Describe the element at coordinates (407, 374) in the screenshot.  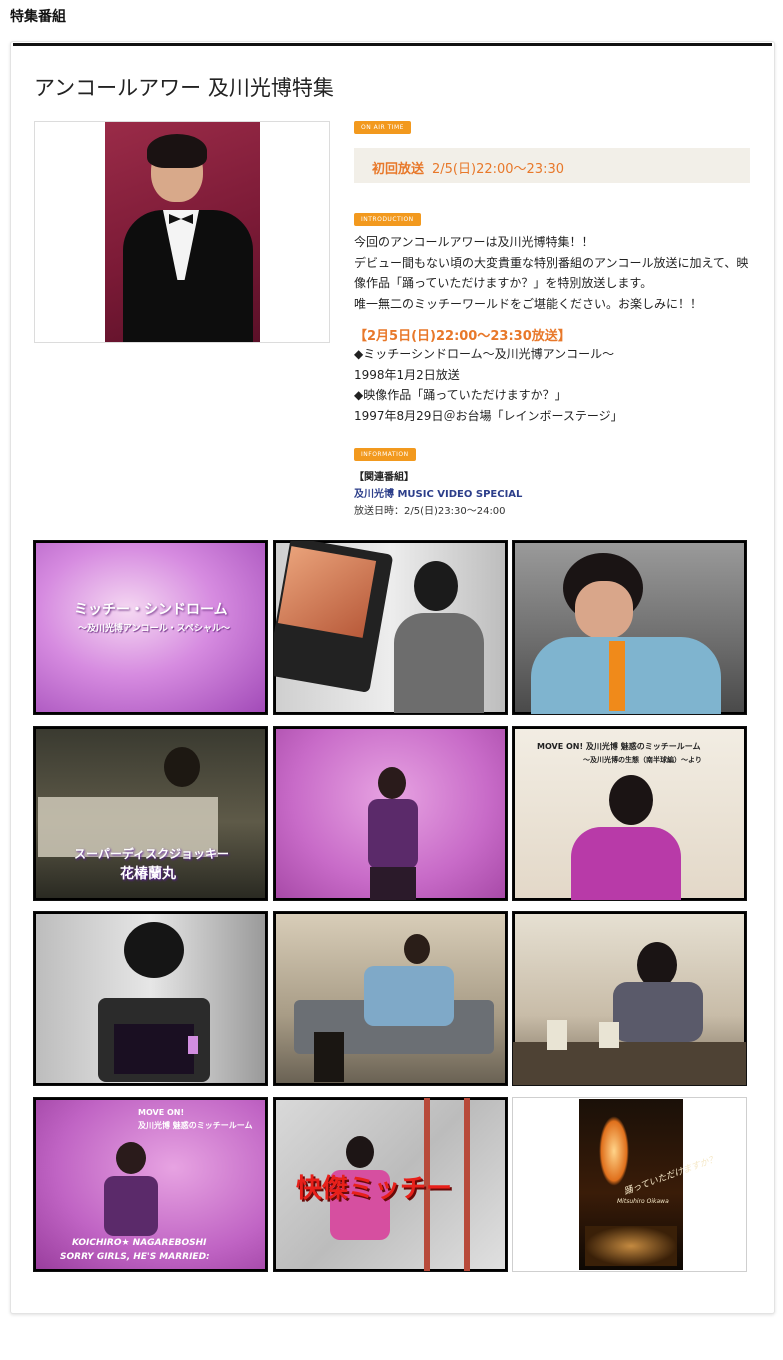
I see `schedule-line: 1998年1月2日放送` at that location.